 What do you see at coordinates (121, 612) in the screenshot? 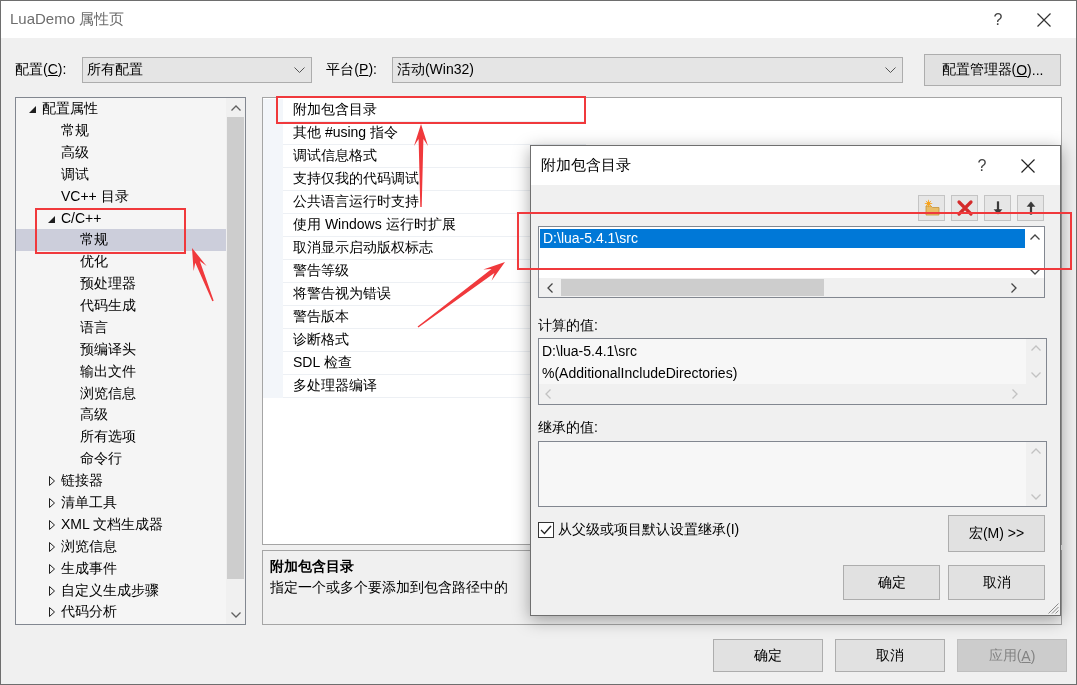
I see `tree-item: 代码分析` at bounding box center [121, 612].